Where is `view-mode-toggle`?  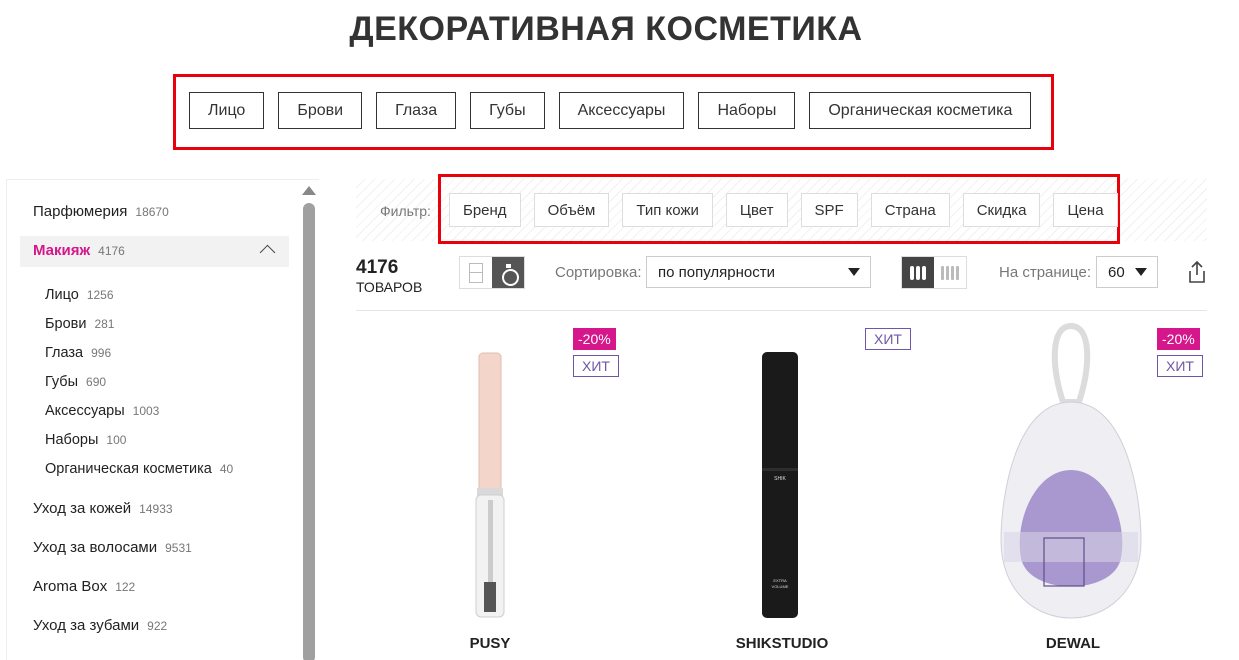
view-mode-toggle is located at coordinates (492, 272).